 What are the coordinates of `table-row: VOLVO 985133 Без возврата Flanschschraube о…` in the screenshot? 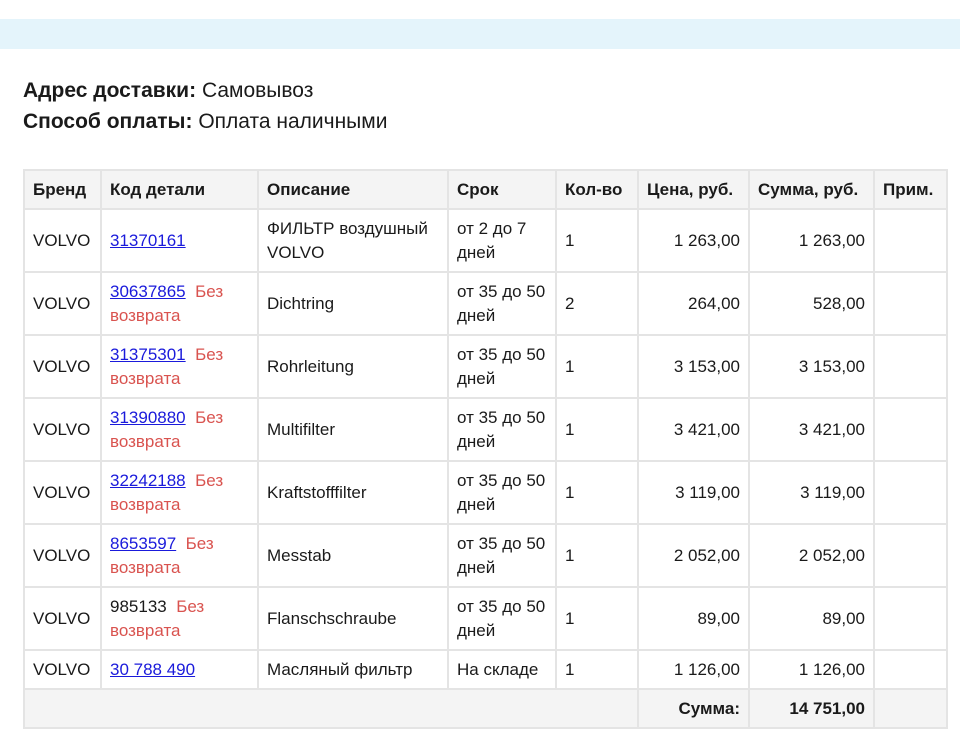 It's located at (485, 618).